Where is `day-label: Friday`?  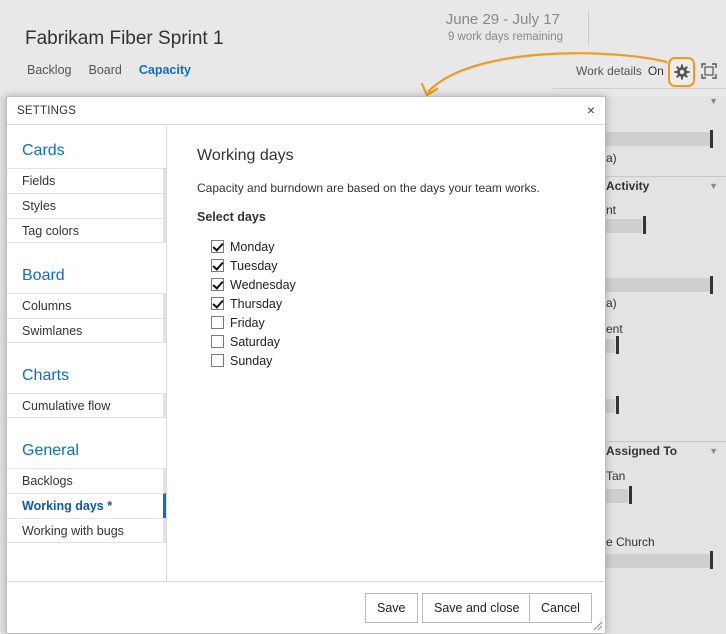
day-label: Friday is located at coordinates (247, 322).